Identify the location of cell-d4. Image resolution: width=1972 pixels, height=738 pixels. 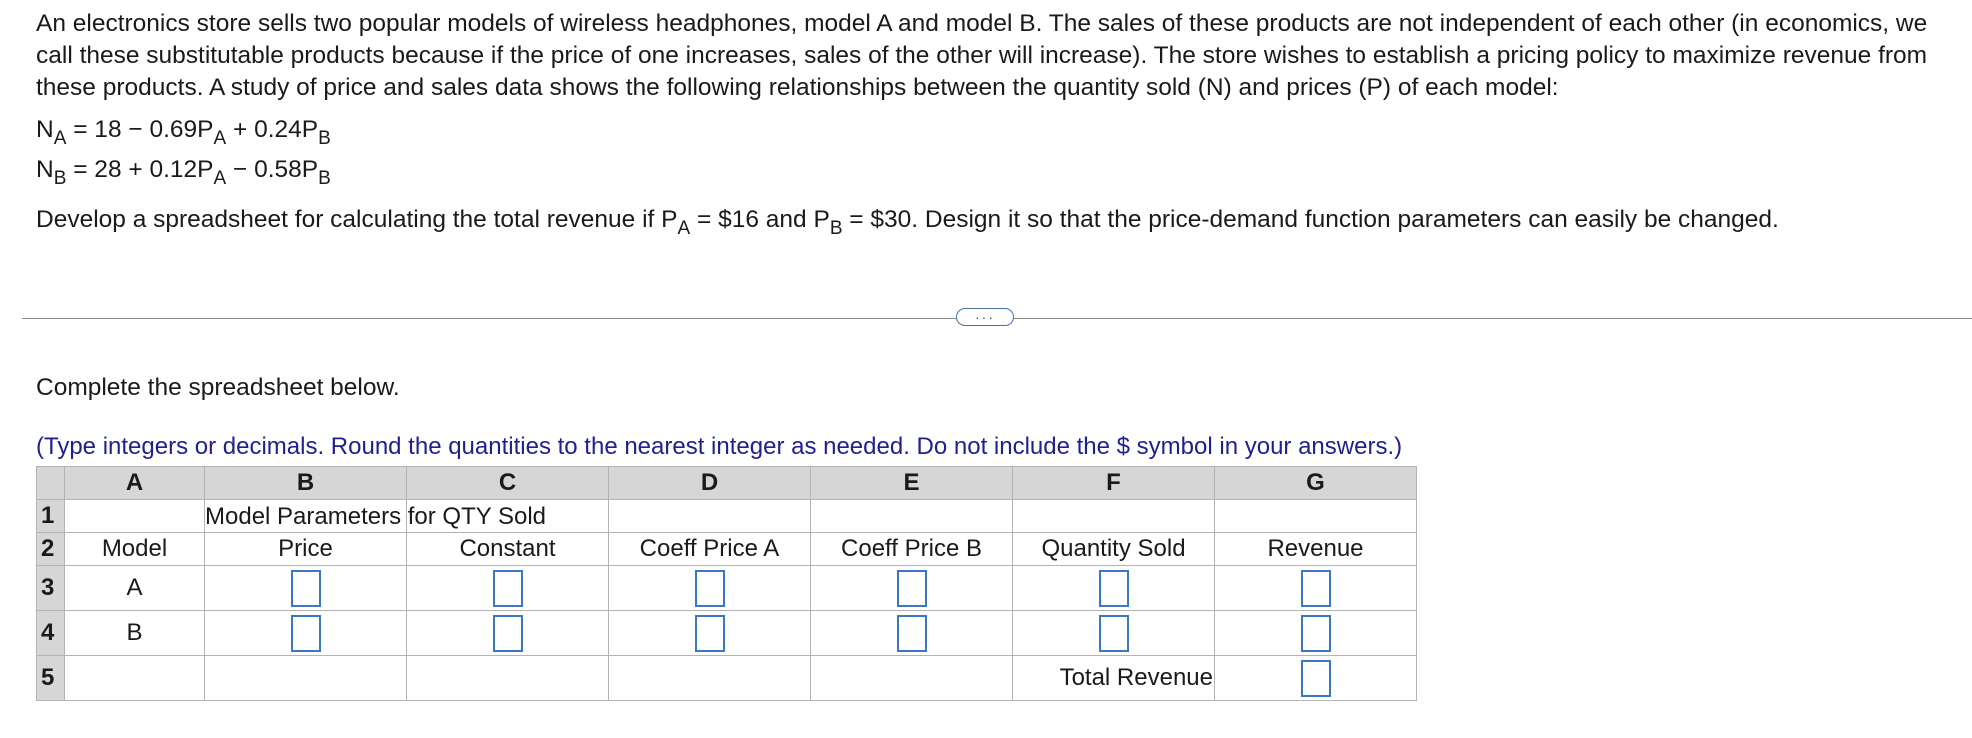
(709, 633).